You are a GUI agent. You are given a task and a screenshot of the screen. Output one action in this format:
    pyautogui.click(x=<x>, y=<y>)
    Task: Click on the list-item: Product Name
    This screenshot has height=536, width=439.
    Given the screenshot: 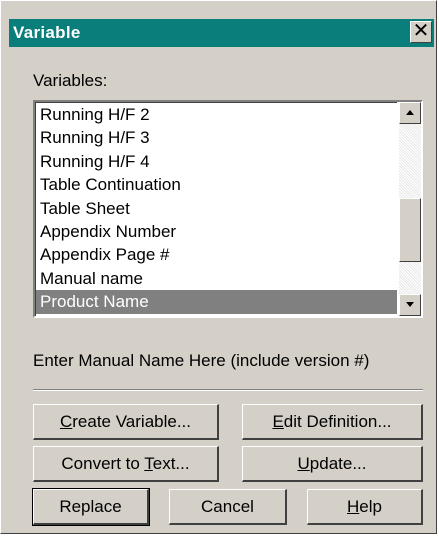 What is the action you would take?
    pyautogui.click(x=216, y=302)
    